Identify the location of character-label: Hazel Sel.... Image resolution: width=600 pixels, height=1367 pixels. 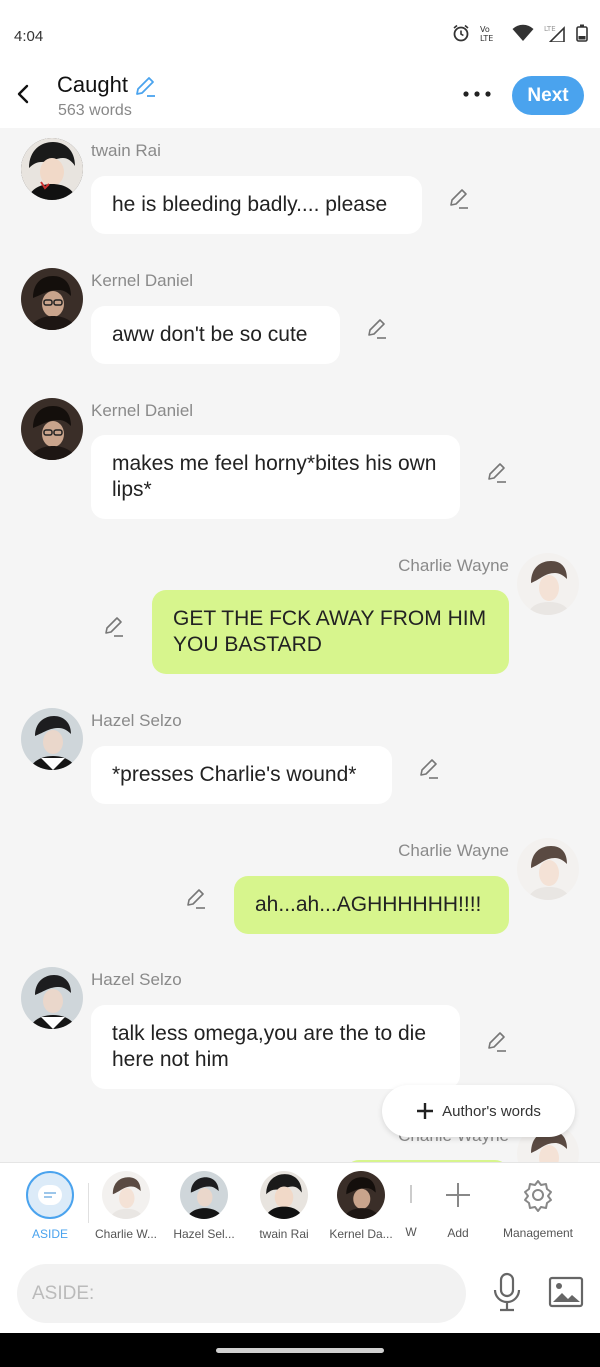
(204, 1234).